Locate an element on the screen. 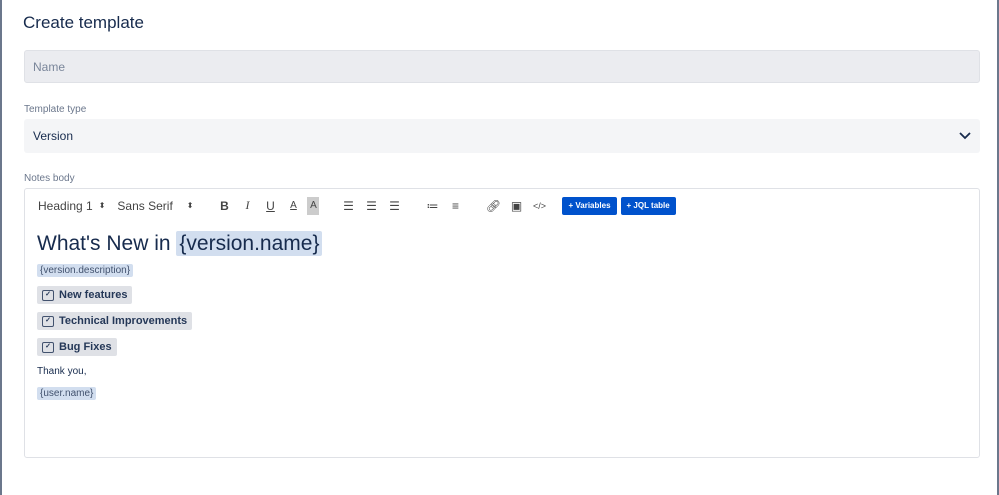 This screenshot has width=999, height=495. notes-body-label: Notes body is located at coordinates (49, 178).